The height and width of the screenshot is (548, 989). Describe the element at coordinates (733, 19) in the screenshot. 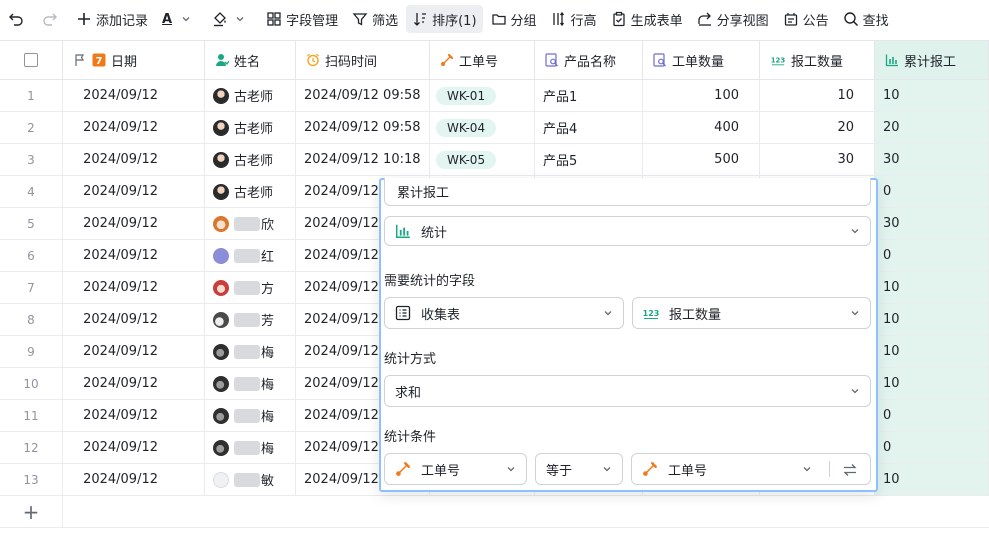

I see `share-view-button: 分享视图` at that location.